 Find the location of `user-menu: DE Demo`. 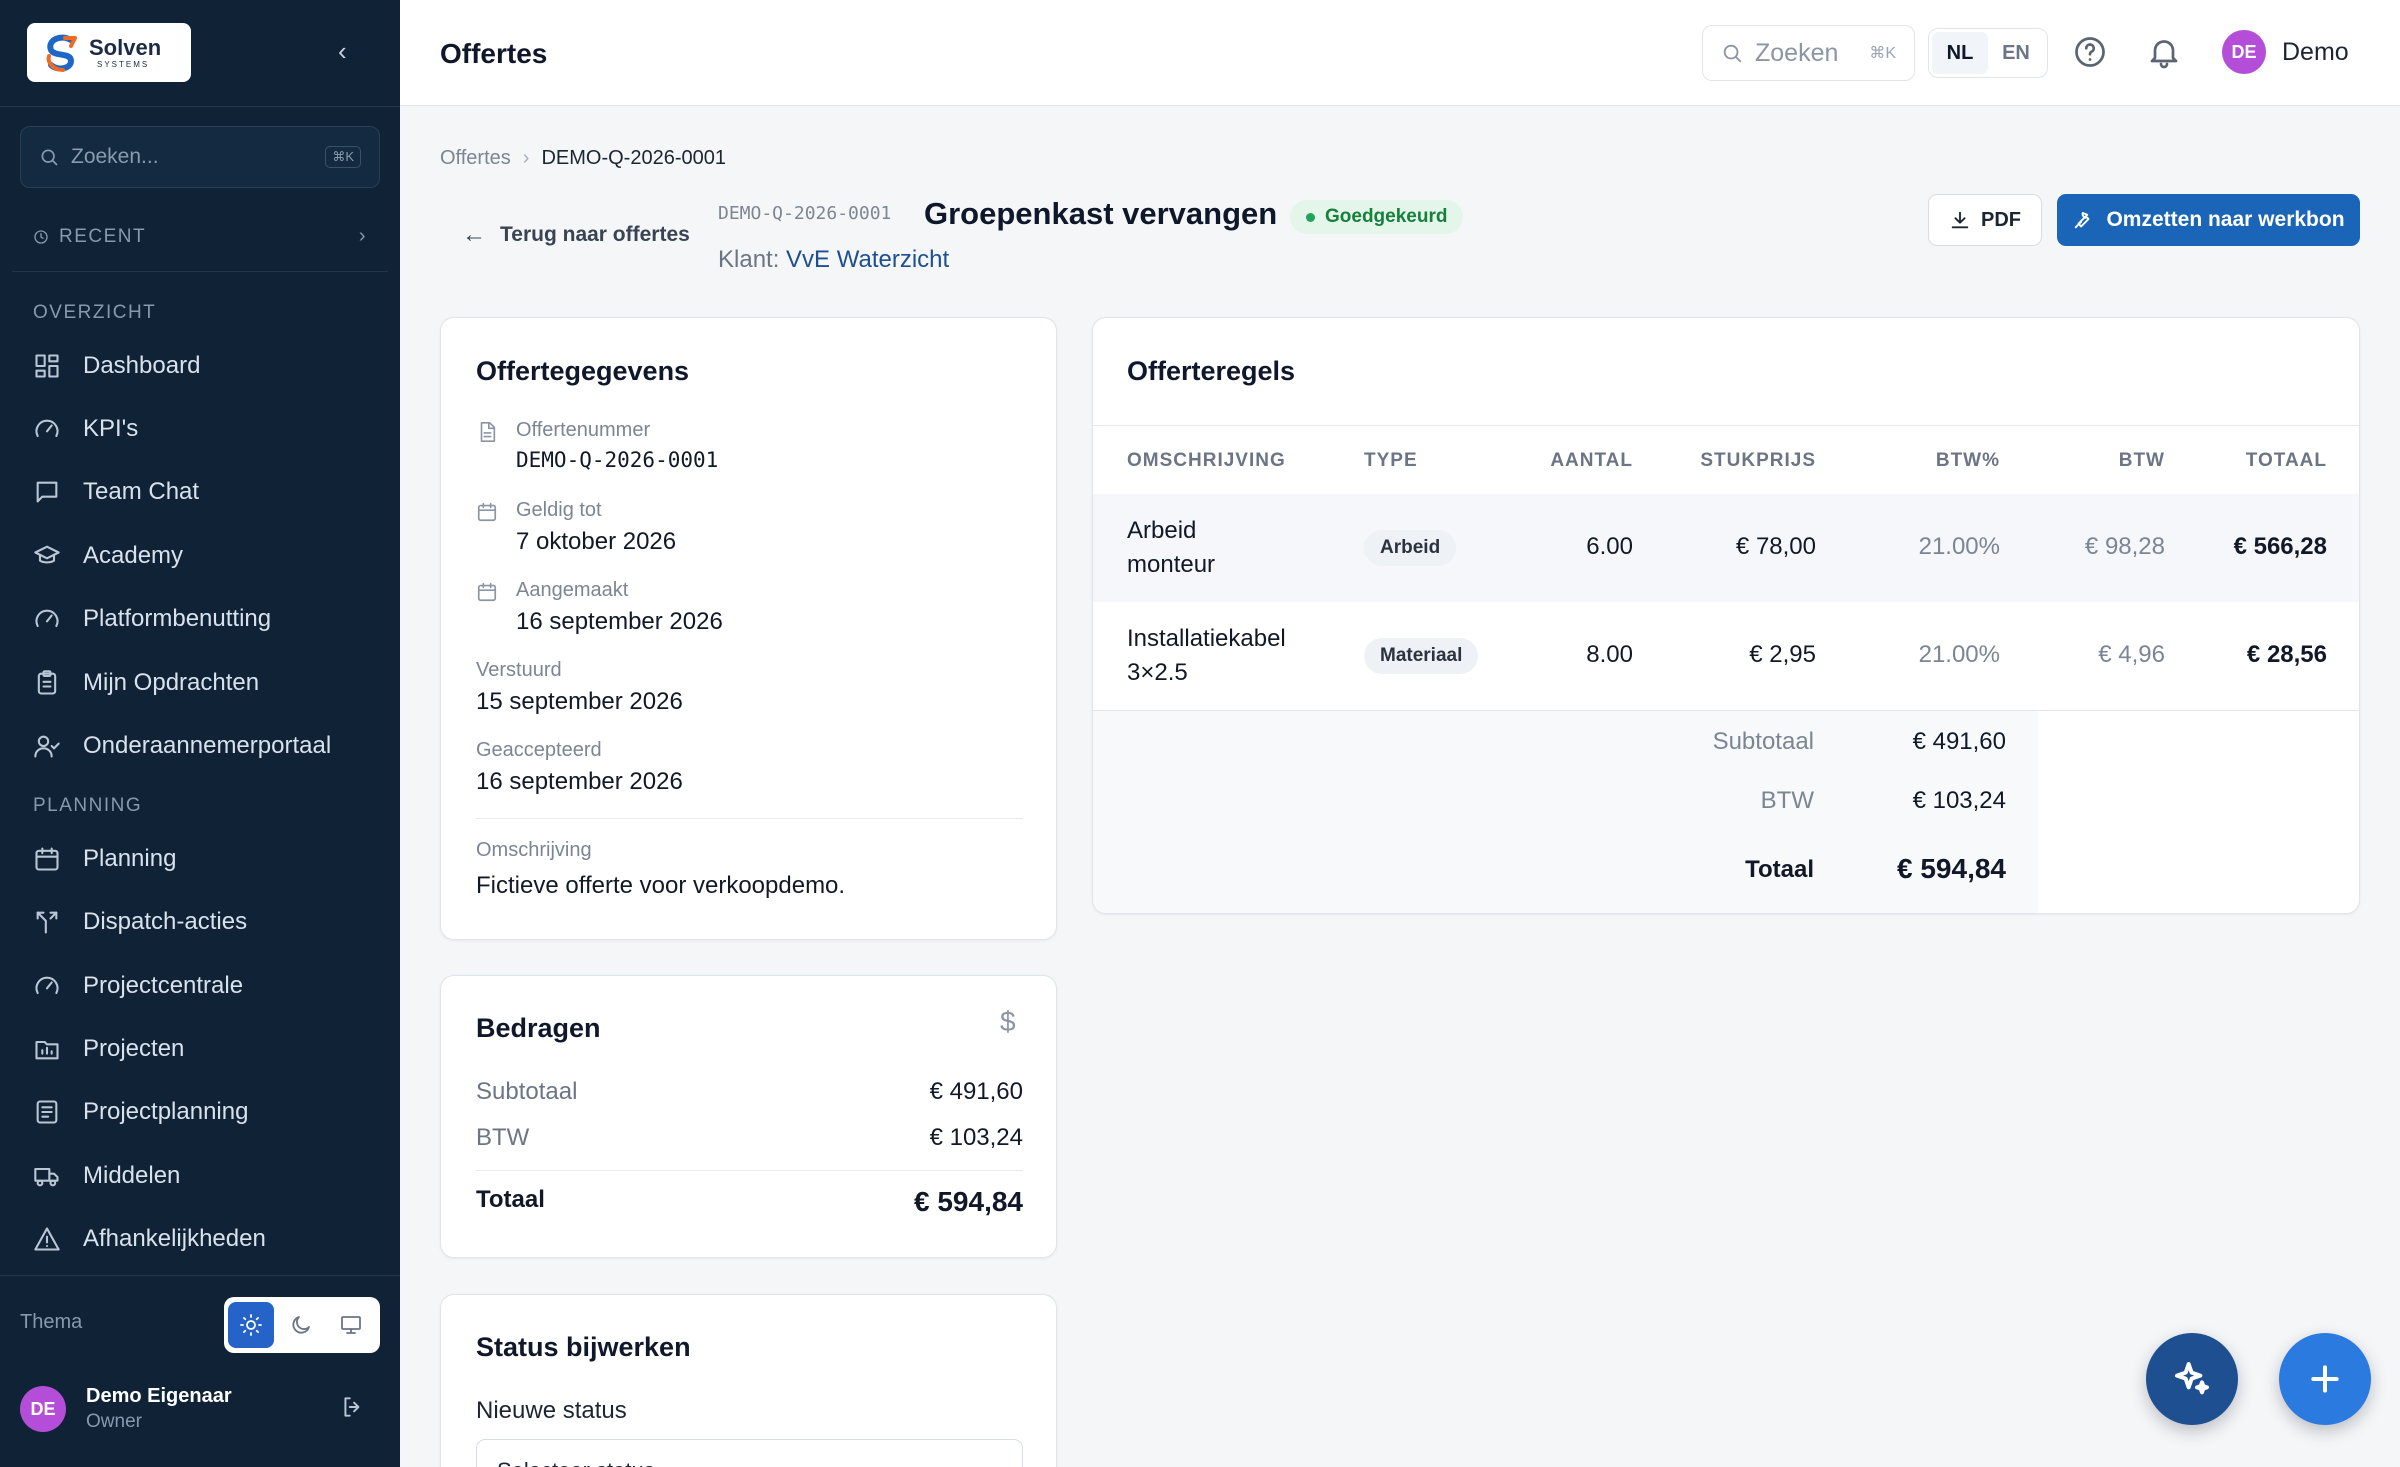

user-menu: DE Demo is located at coordinates (2285, 52).